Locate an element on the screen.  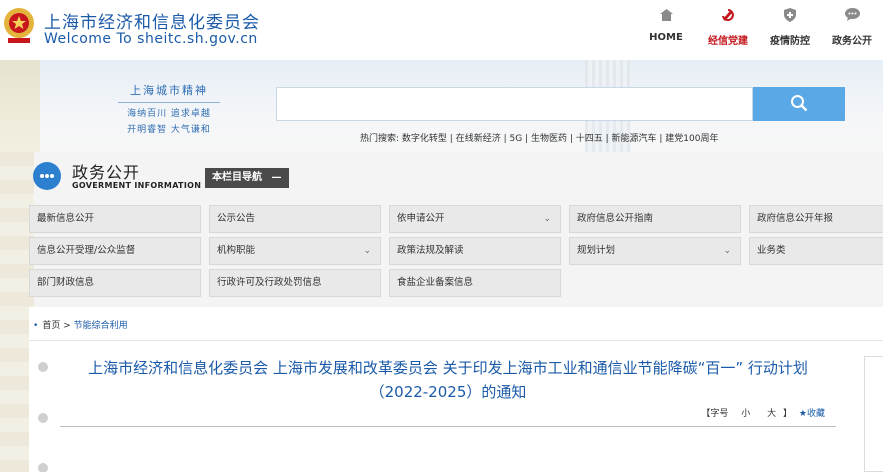
nav-cell-salt: 食盐企业备案信息 is located at coordinates (475, 283).